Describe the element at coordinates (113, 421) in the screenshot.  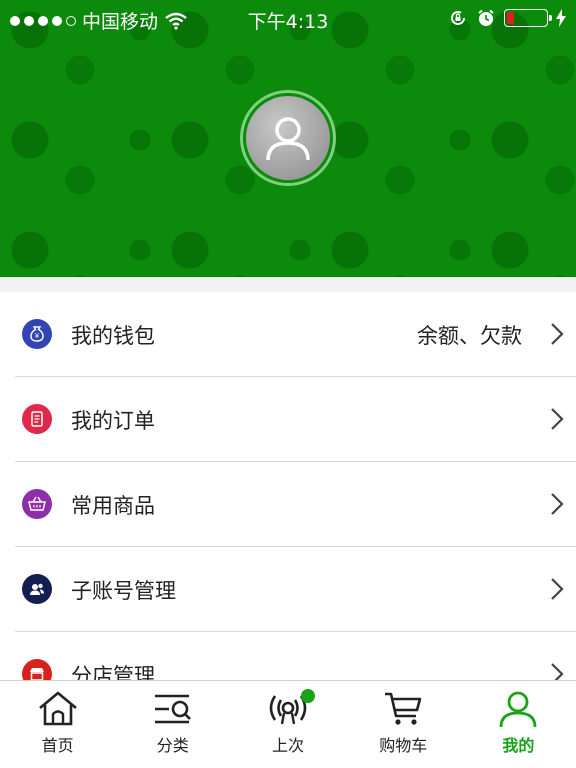
I see `menu-item-label: 我的订单` at that location.